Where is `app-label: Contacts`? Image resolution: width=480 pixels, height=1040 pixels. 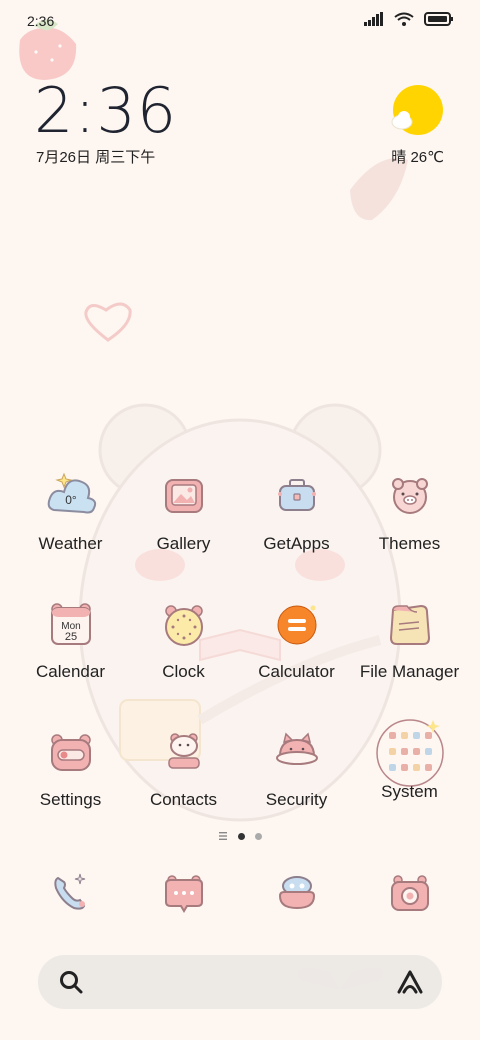
app-label: Contacts is located at coordinates (183, 799).